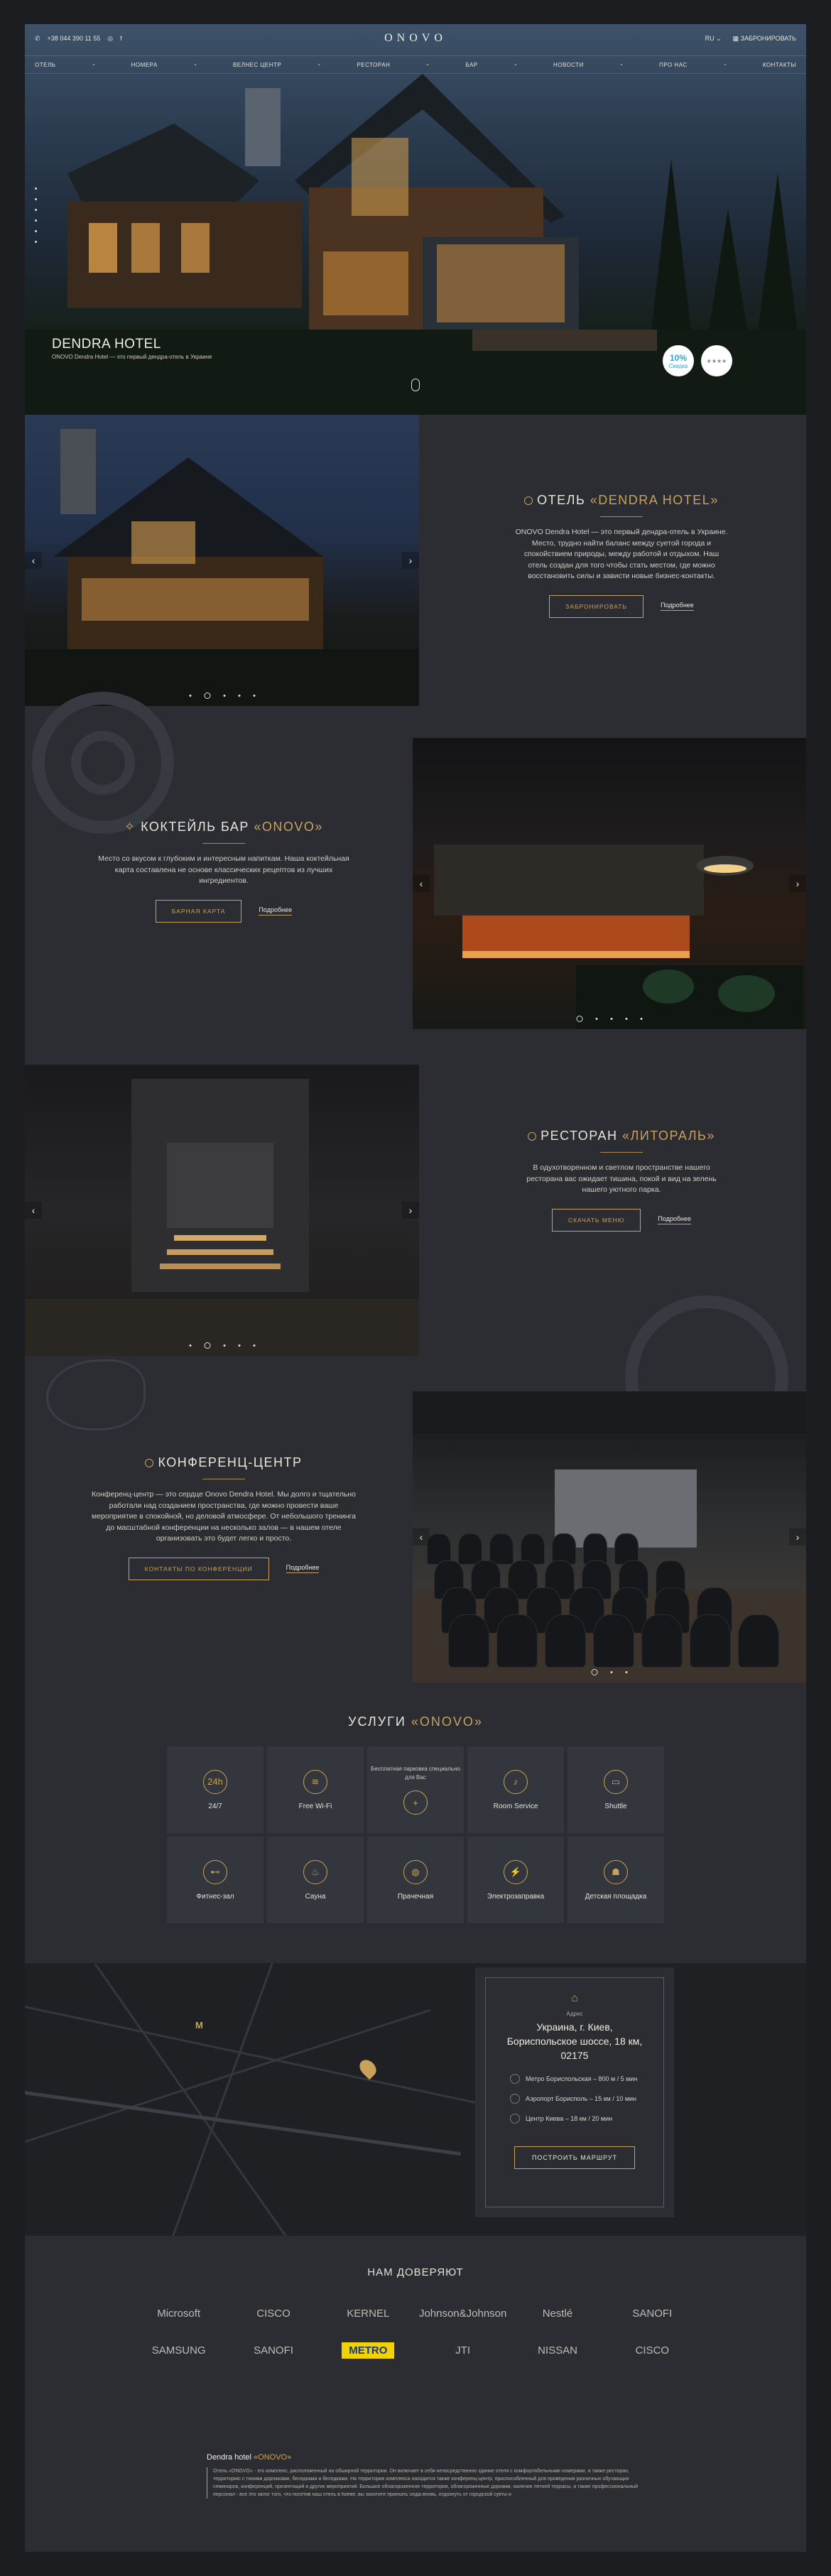 The width and height of the screenshot is (831, 2576). Describe the element at coordinates (568, 65) in the screenshot. I see `nav-item: НОВОСТИ` at that location.